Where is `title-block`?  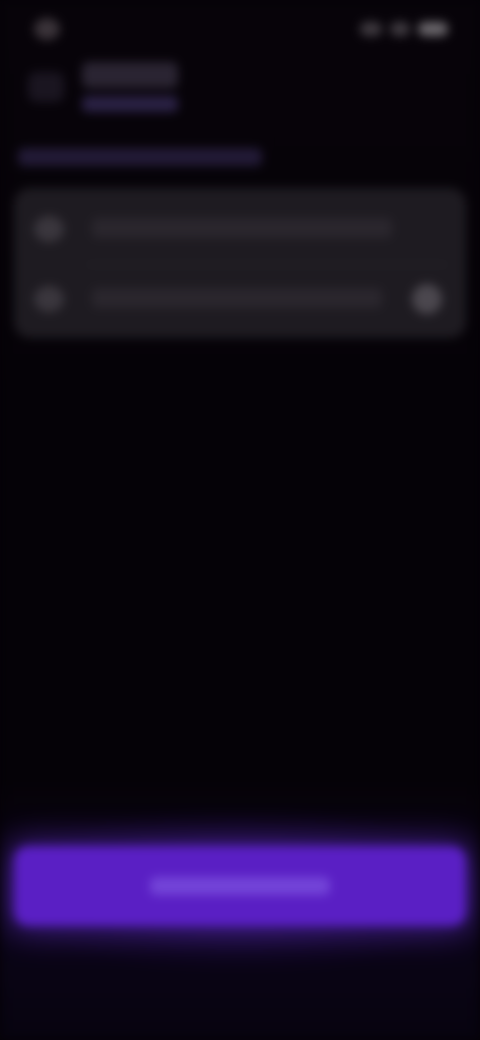
title-block is located at coordinates (130, 87).